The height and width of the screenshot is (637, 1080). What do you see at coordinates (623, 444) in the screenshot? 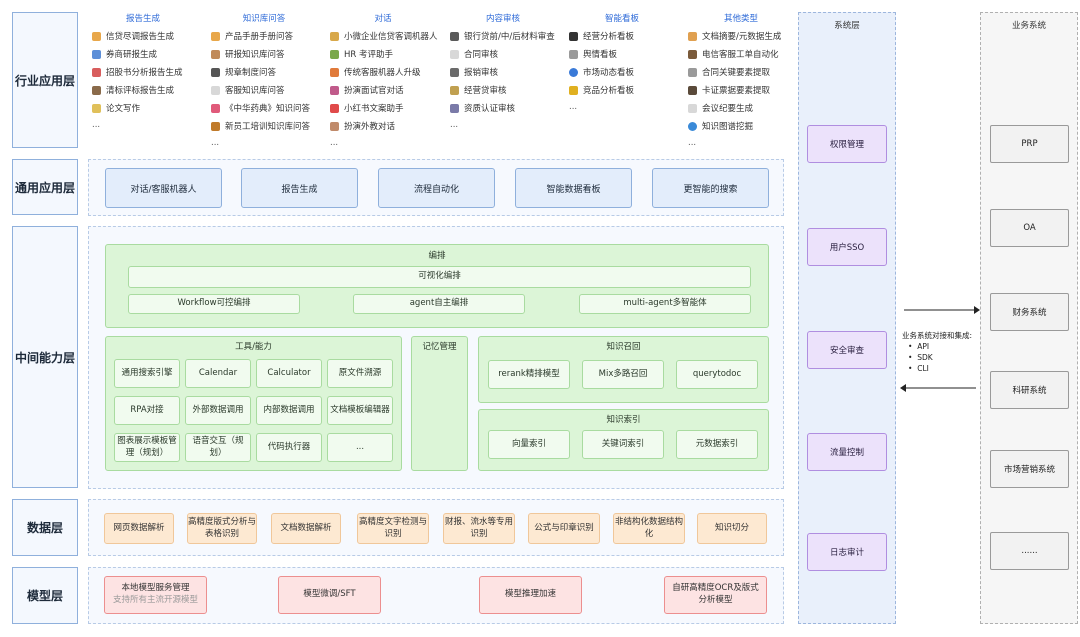
I see `index-item: 关键词索引` at bounding box center [623, 444].